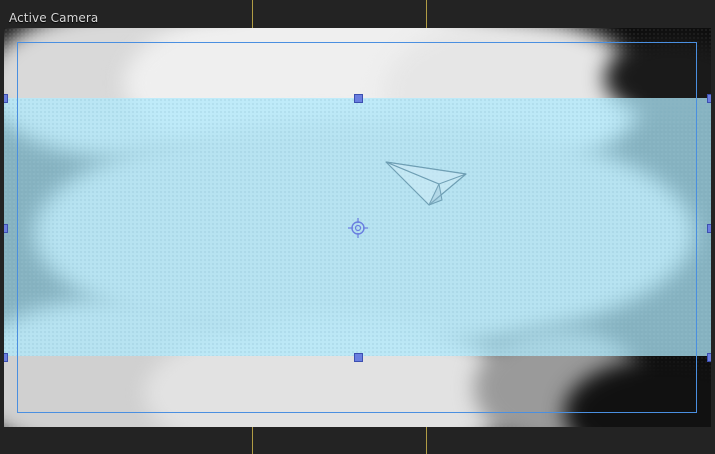 The height and width of the screenshot is (454, 715). I want to click on transform-handle-top-center, so click(358, 98).